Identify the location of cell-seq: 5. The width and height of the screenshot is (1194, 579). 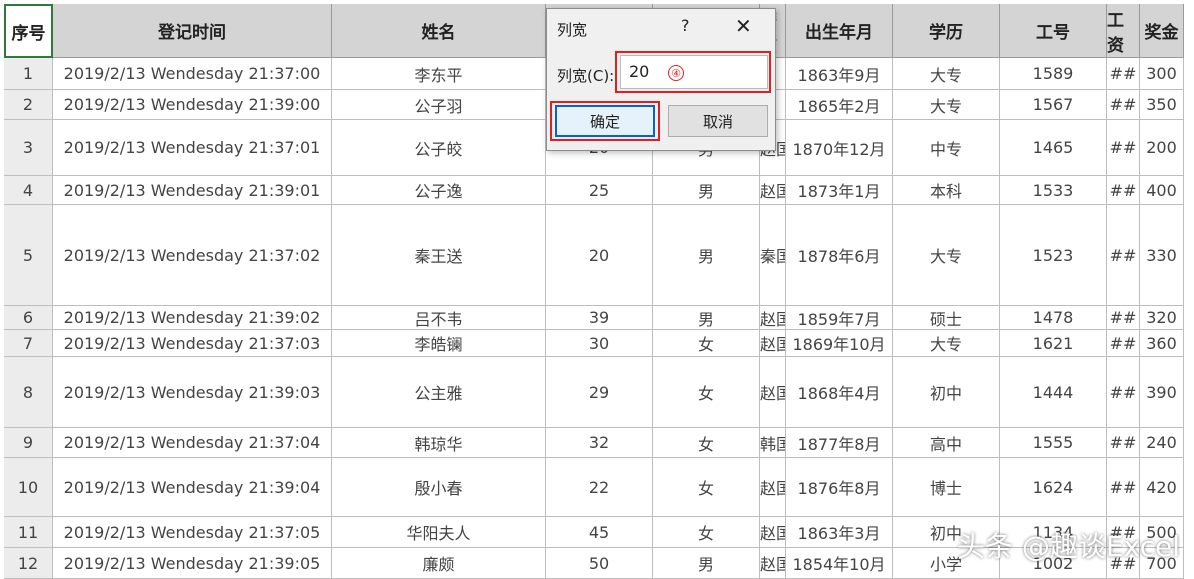
(28, 255).